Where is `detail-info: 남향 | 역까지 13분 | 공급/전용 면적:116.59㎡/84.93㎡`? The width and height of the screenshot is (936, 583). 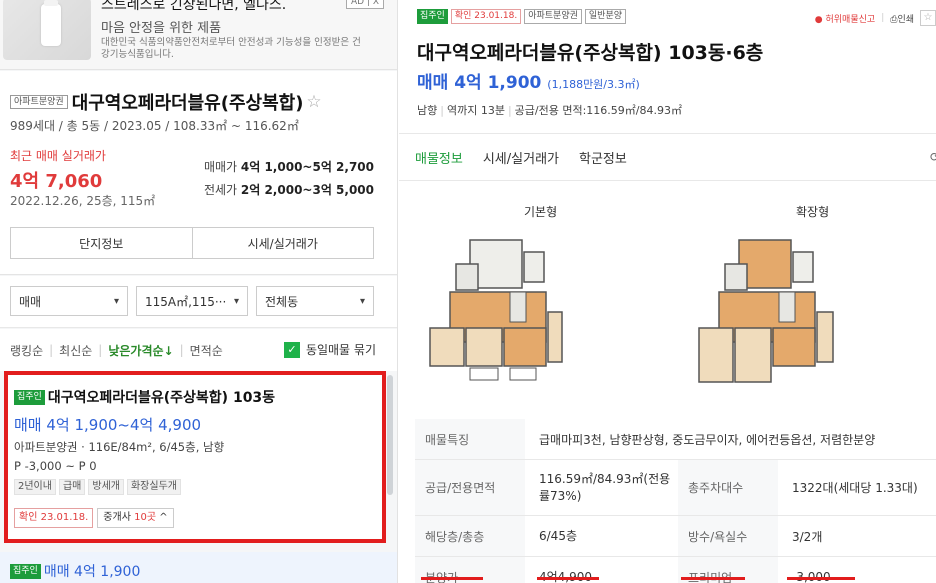
detail-info: 남향 | 역까지 13분 | 공급/전용 면적:116.59㎡/84.93㎡ is located at coordinates (549, 110).